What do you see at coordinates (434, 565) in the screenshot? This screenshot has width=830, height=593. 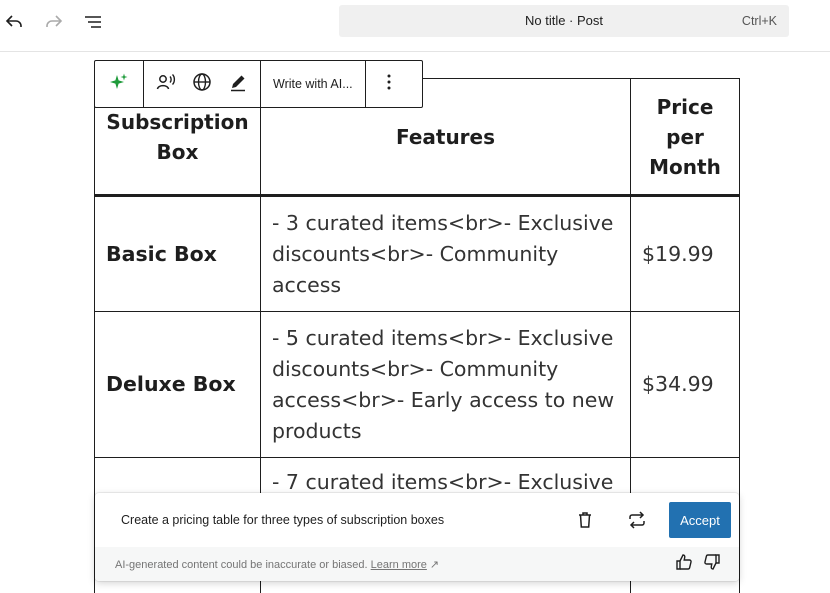 I see `external-link-icon: ↗` at bounding box center [434, 565].